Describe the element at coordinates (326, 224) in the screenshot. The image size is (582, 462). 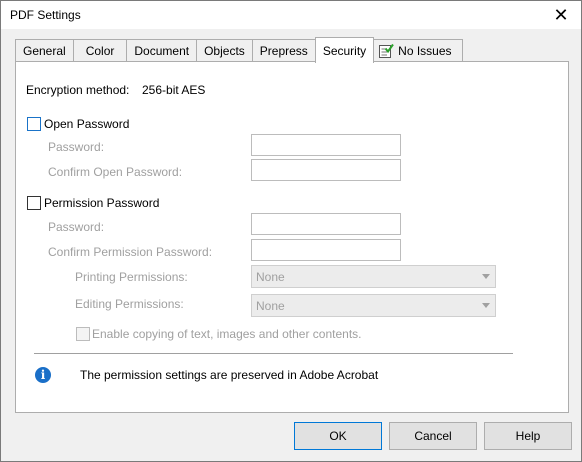
I see `permission-password-input` at that location.